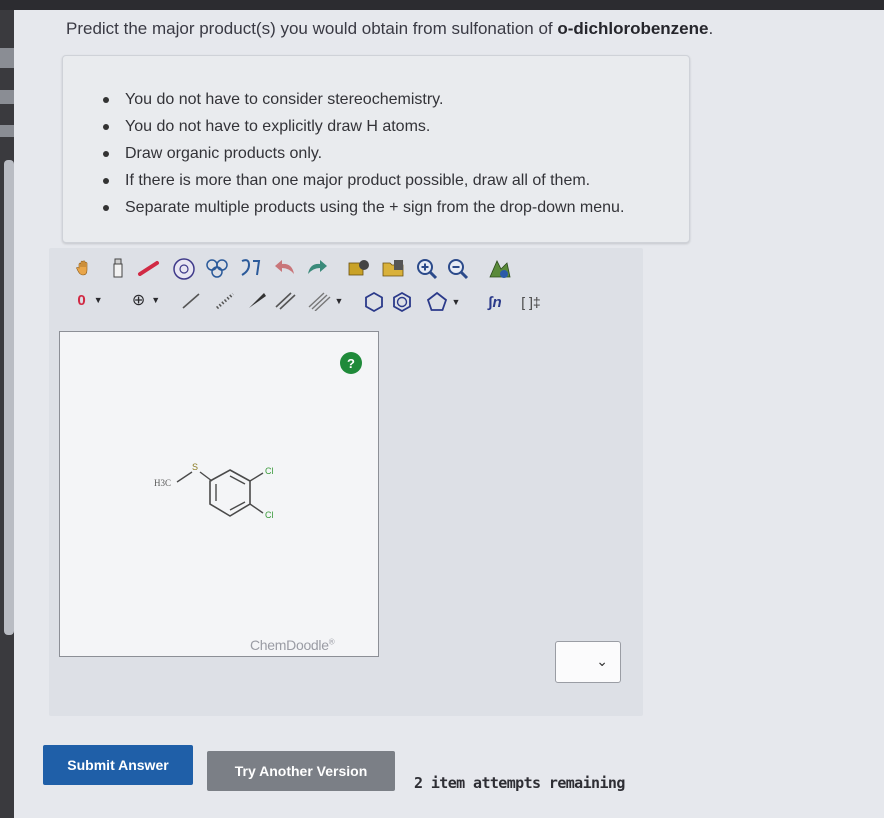  I want to click on folder-icon, so click(394, 268).